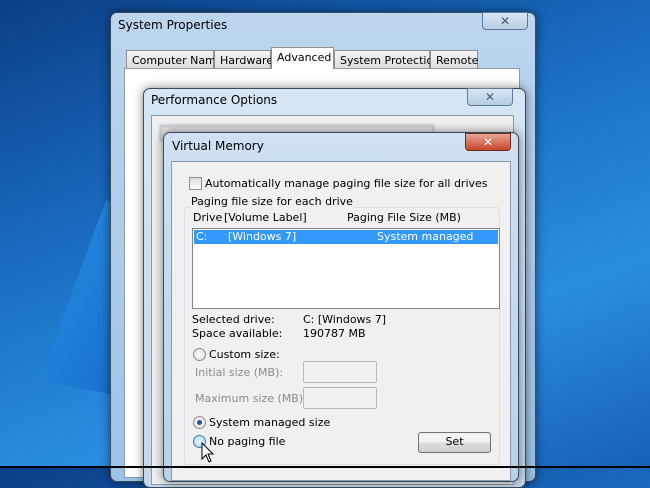 This screenshot has width=650, height=488. Describe the element at coordinates (454, 59) in the screenshot. I see `tab-remote: Remote` at that location.